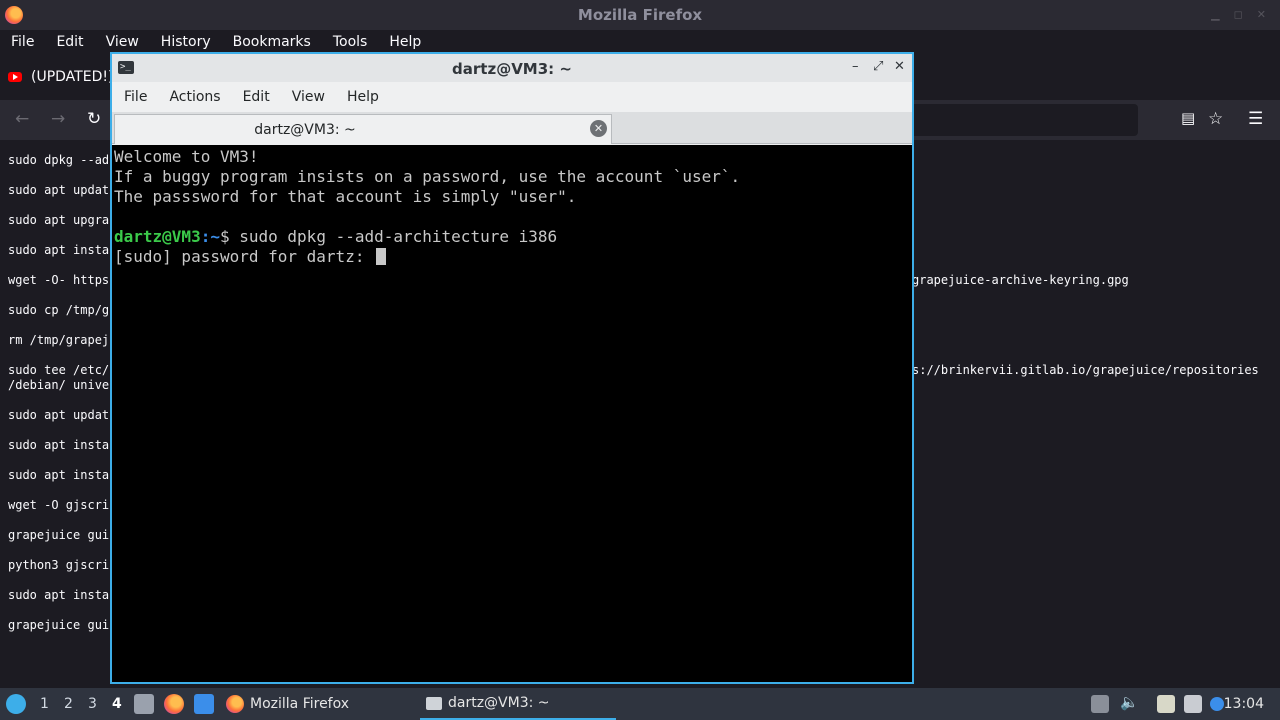  I want to click on terminal-menubar: File Actions Edit View Help, so click(512, 97).